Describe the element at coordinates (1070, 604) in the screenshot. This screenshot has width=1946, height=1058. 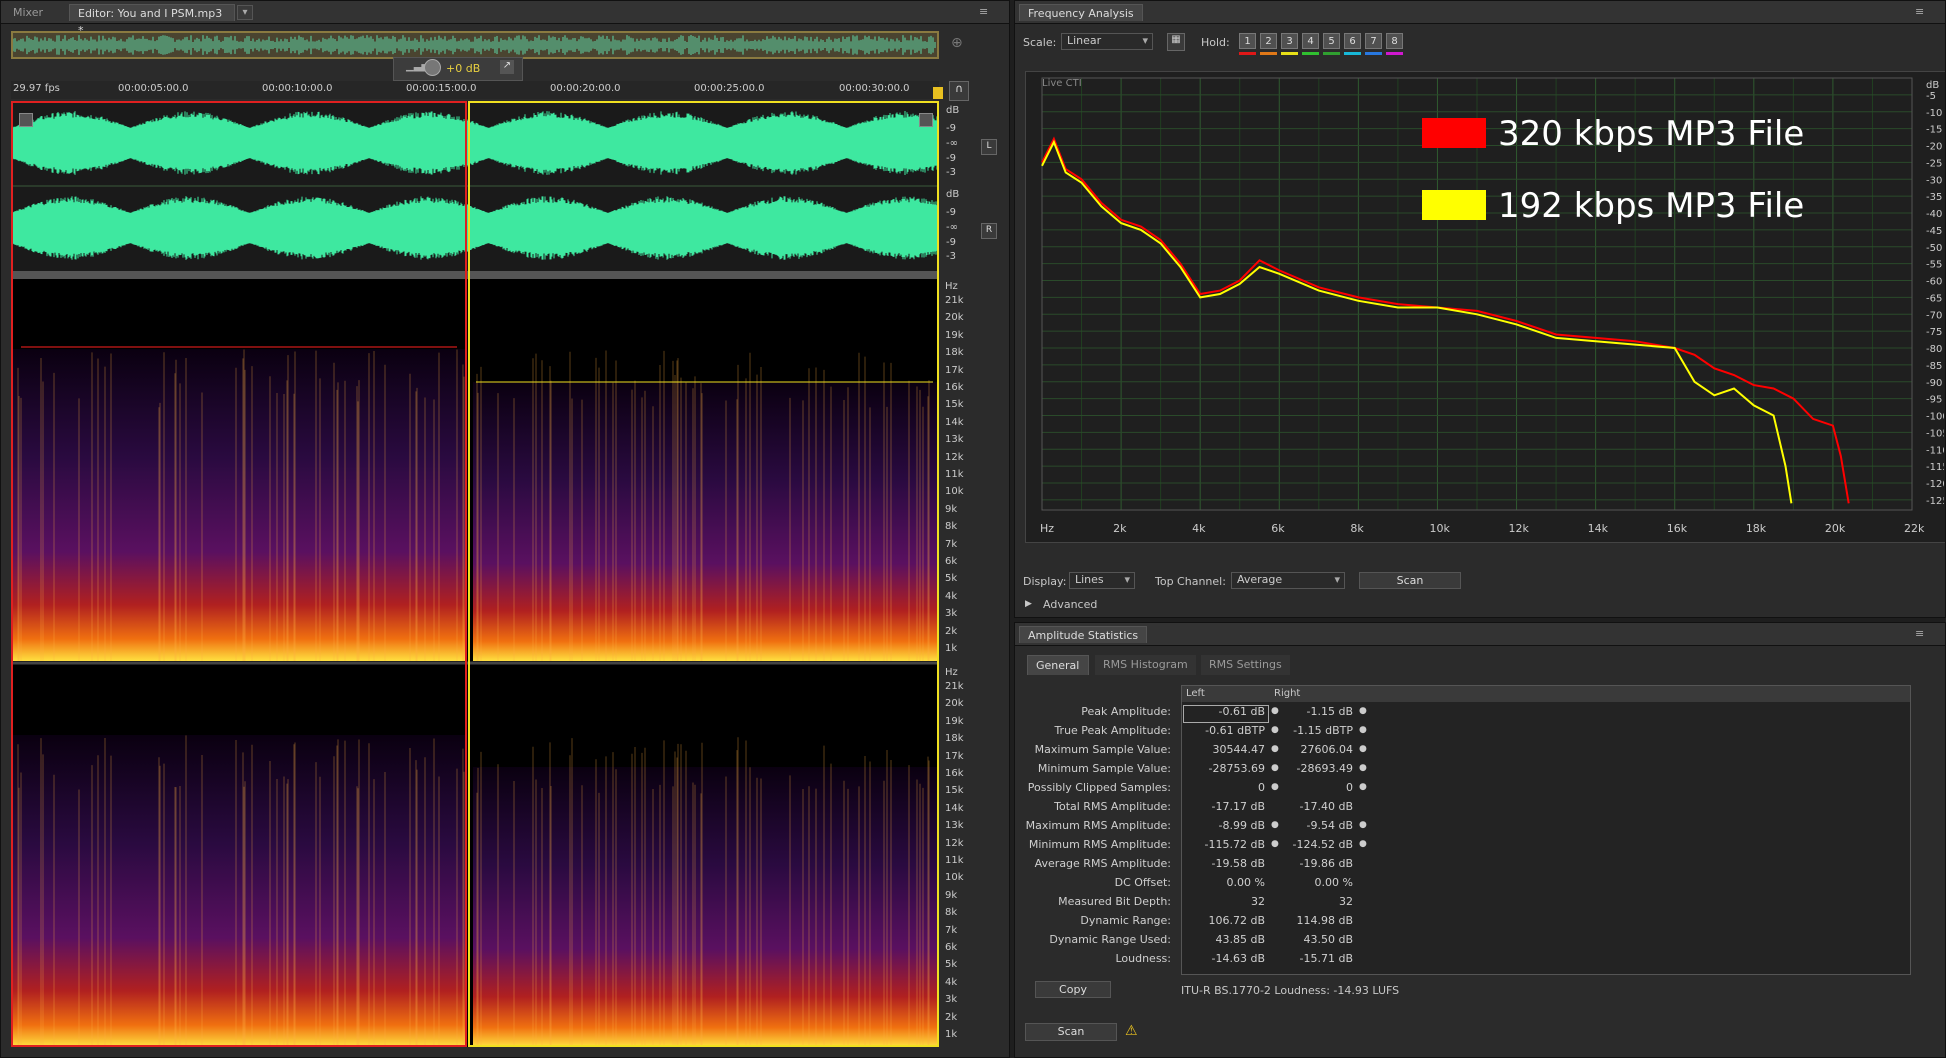
I see `advanced-toggle: Advanced` at that location.